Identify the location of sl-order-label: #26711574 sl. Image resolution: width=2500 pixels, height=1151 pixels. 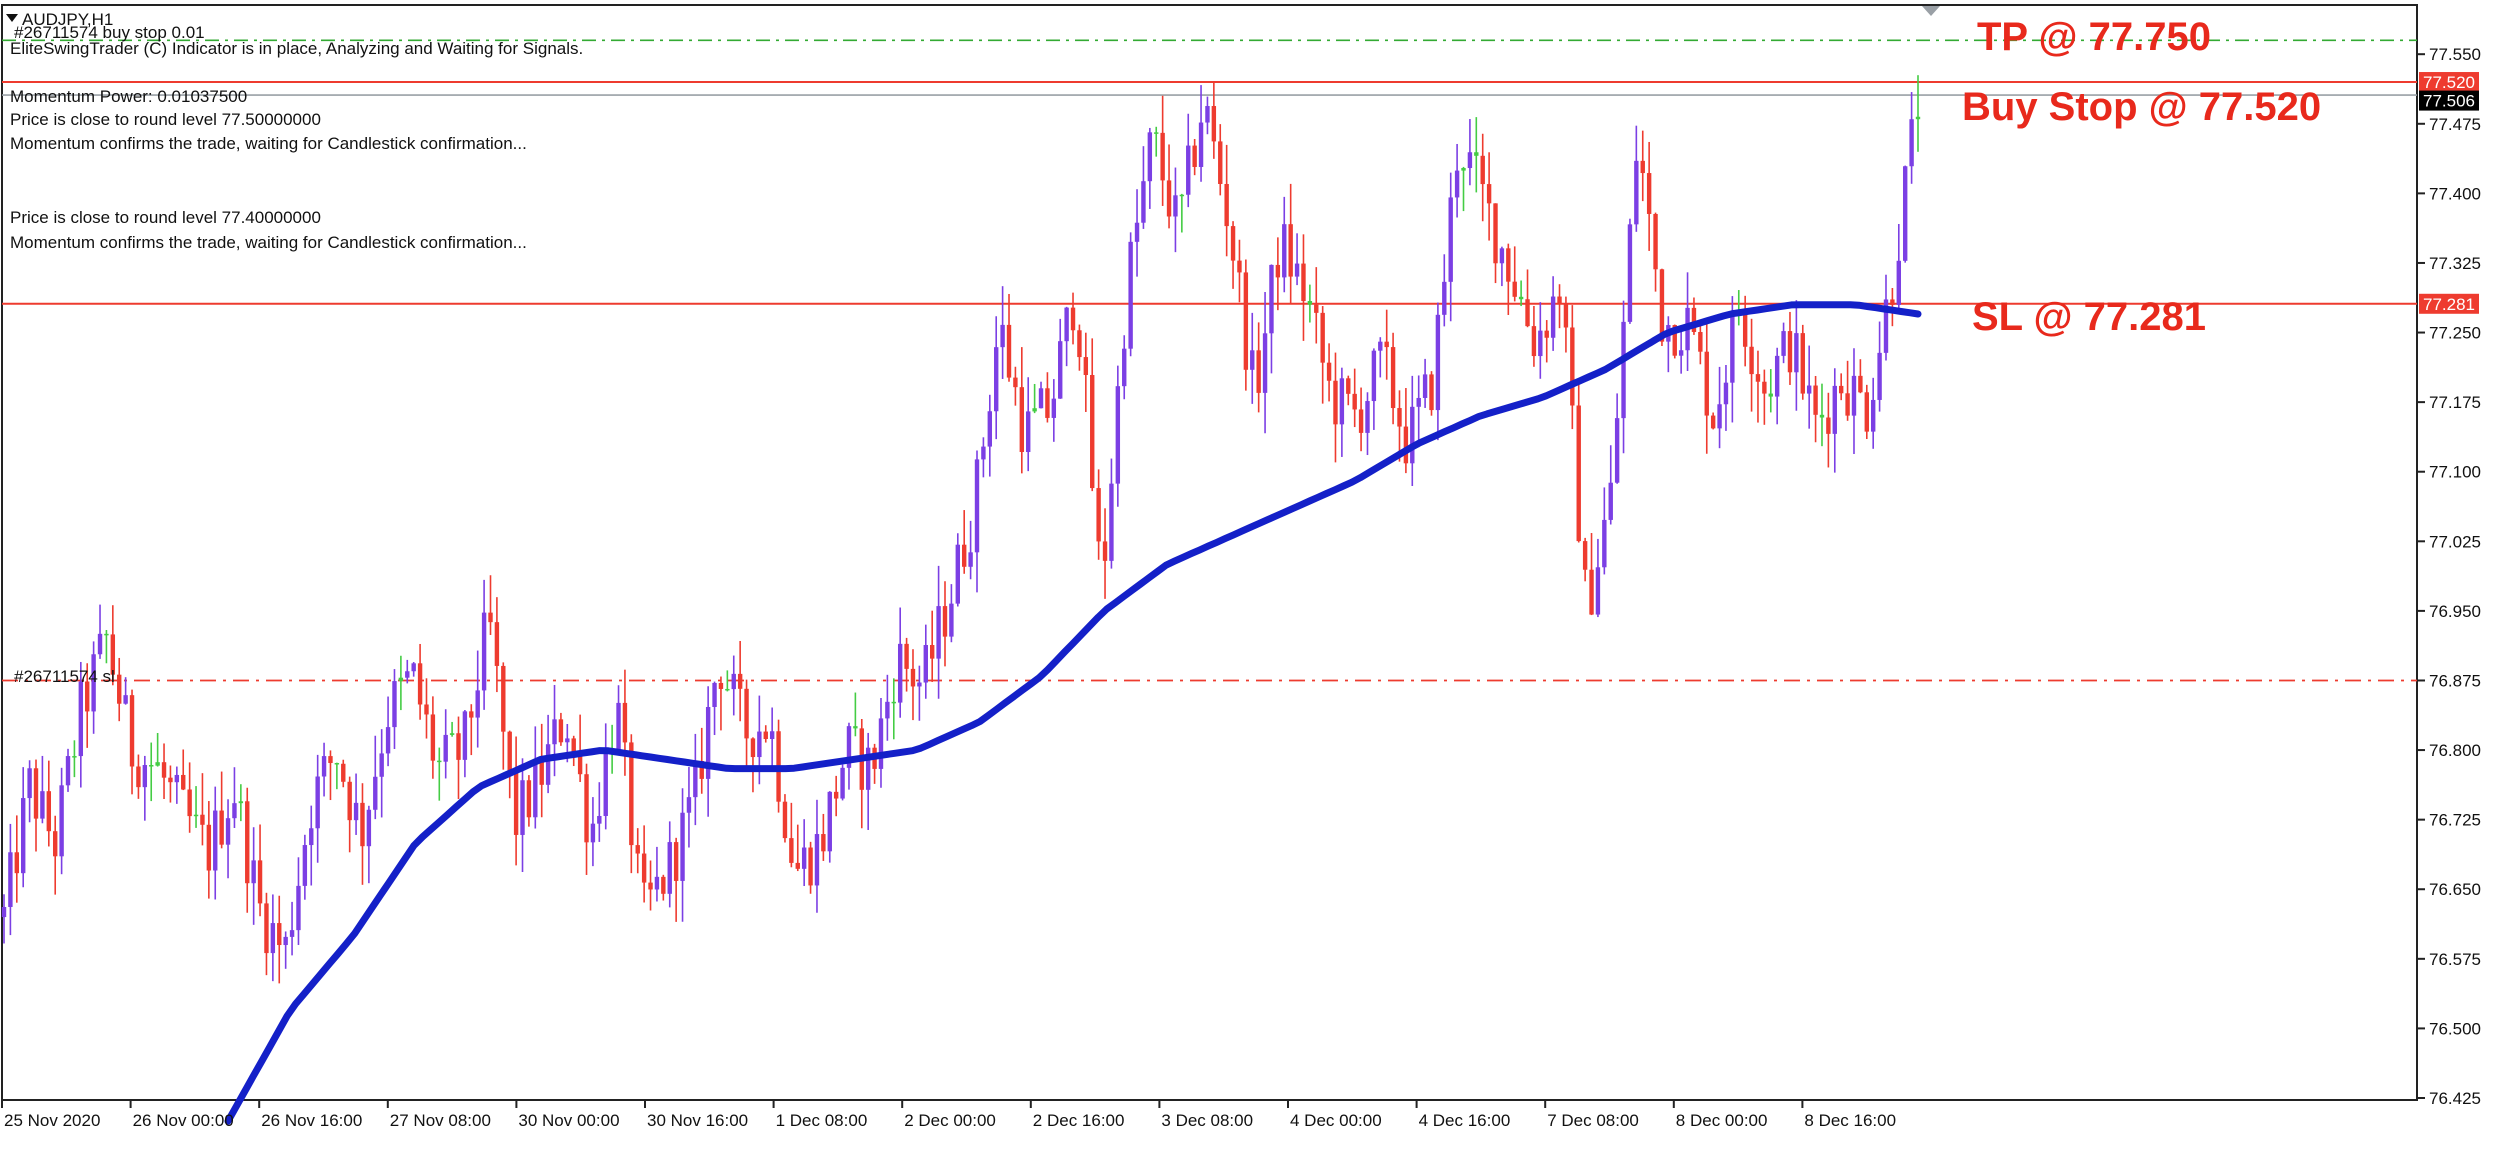
(64, 676).